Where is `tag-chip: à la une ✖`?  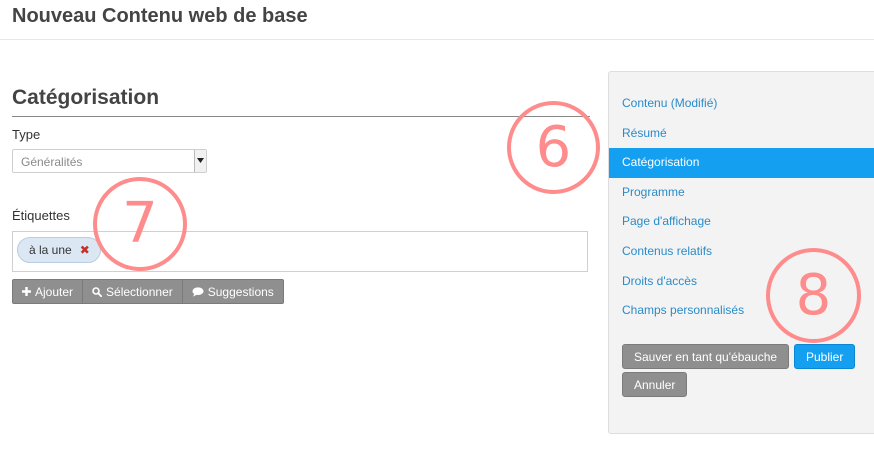 tag-chip: à la une ✖ is located at coordinates (59, 250).